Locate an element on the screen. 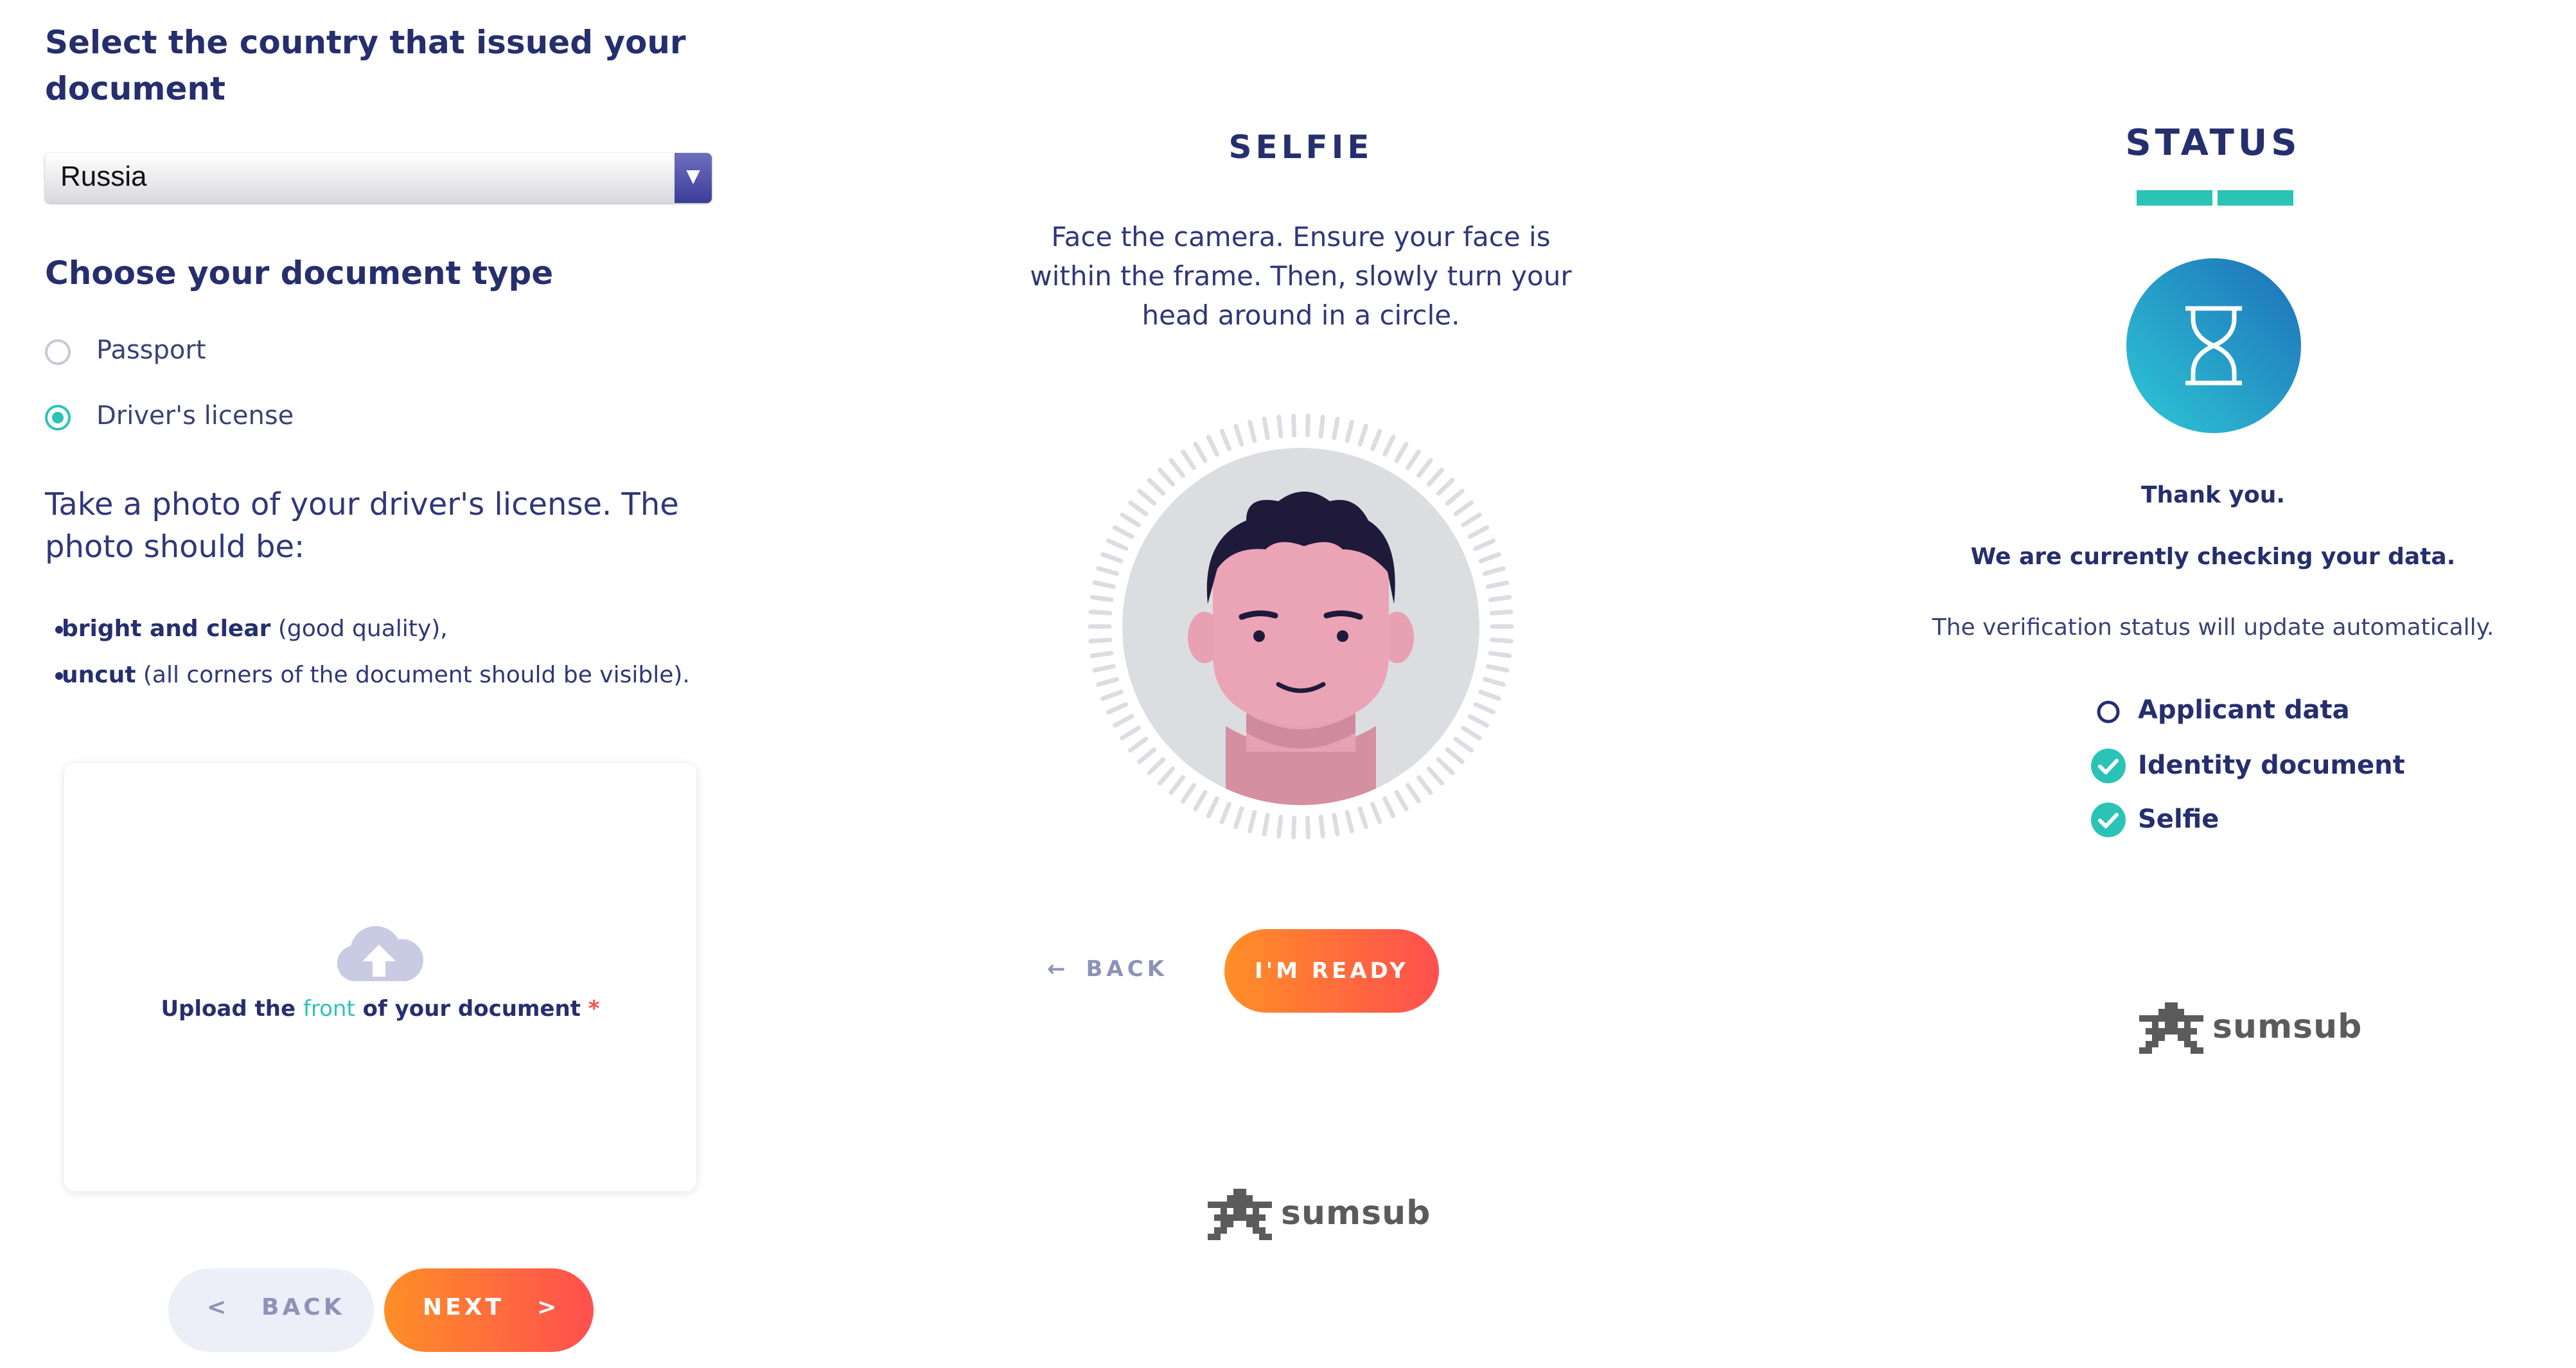  selfie-back-button: ← BACK is located at coordinates (1107, 969).